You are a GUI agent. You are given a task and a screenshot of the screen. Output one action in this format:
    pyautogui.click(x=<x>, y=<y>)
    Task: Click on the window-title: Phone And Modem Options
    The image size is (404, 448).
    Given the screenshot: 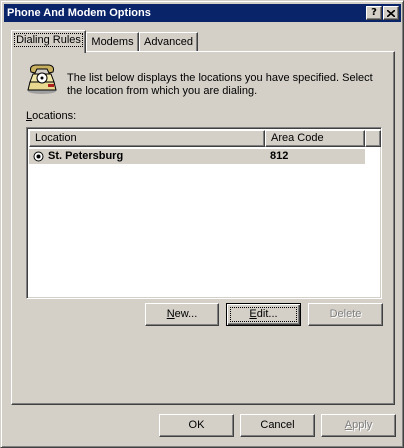 What is the action you would take?
    pyautogui.click(x=79, y=13)
    